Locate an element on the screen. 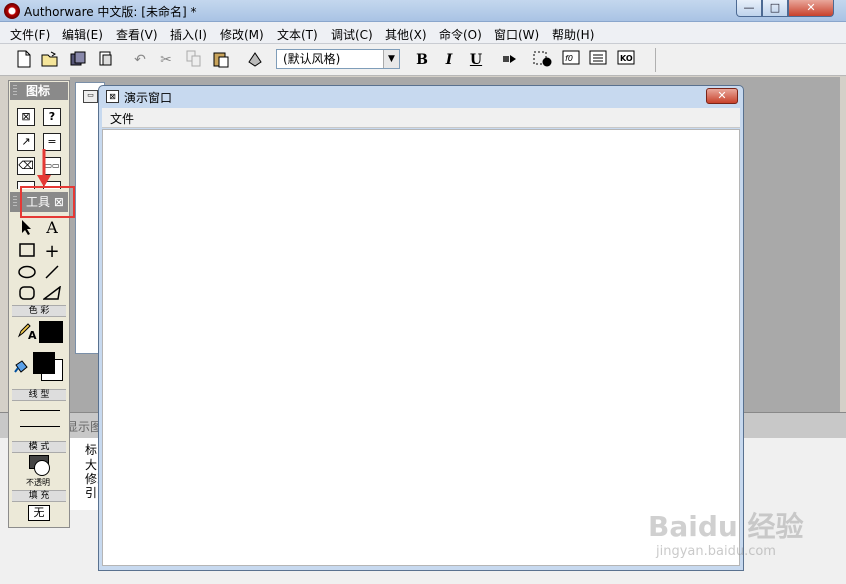 The height and width of the screenshot is (584, 846). properties-title: 显示图 is located at coordinates (84, 427).